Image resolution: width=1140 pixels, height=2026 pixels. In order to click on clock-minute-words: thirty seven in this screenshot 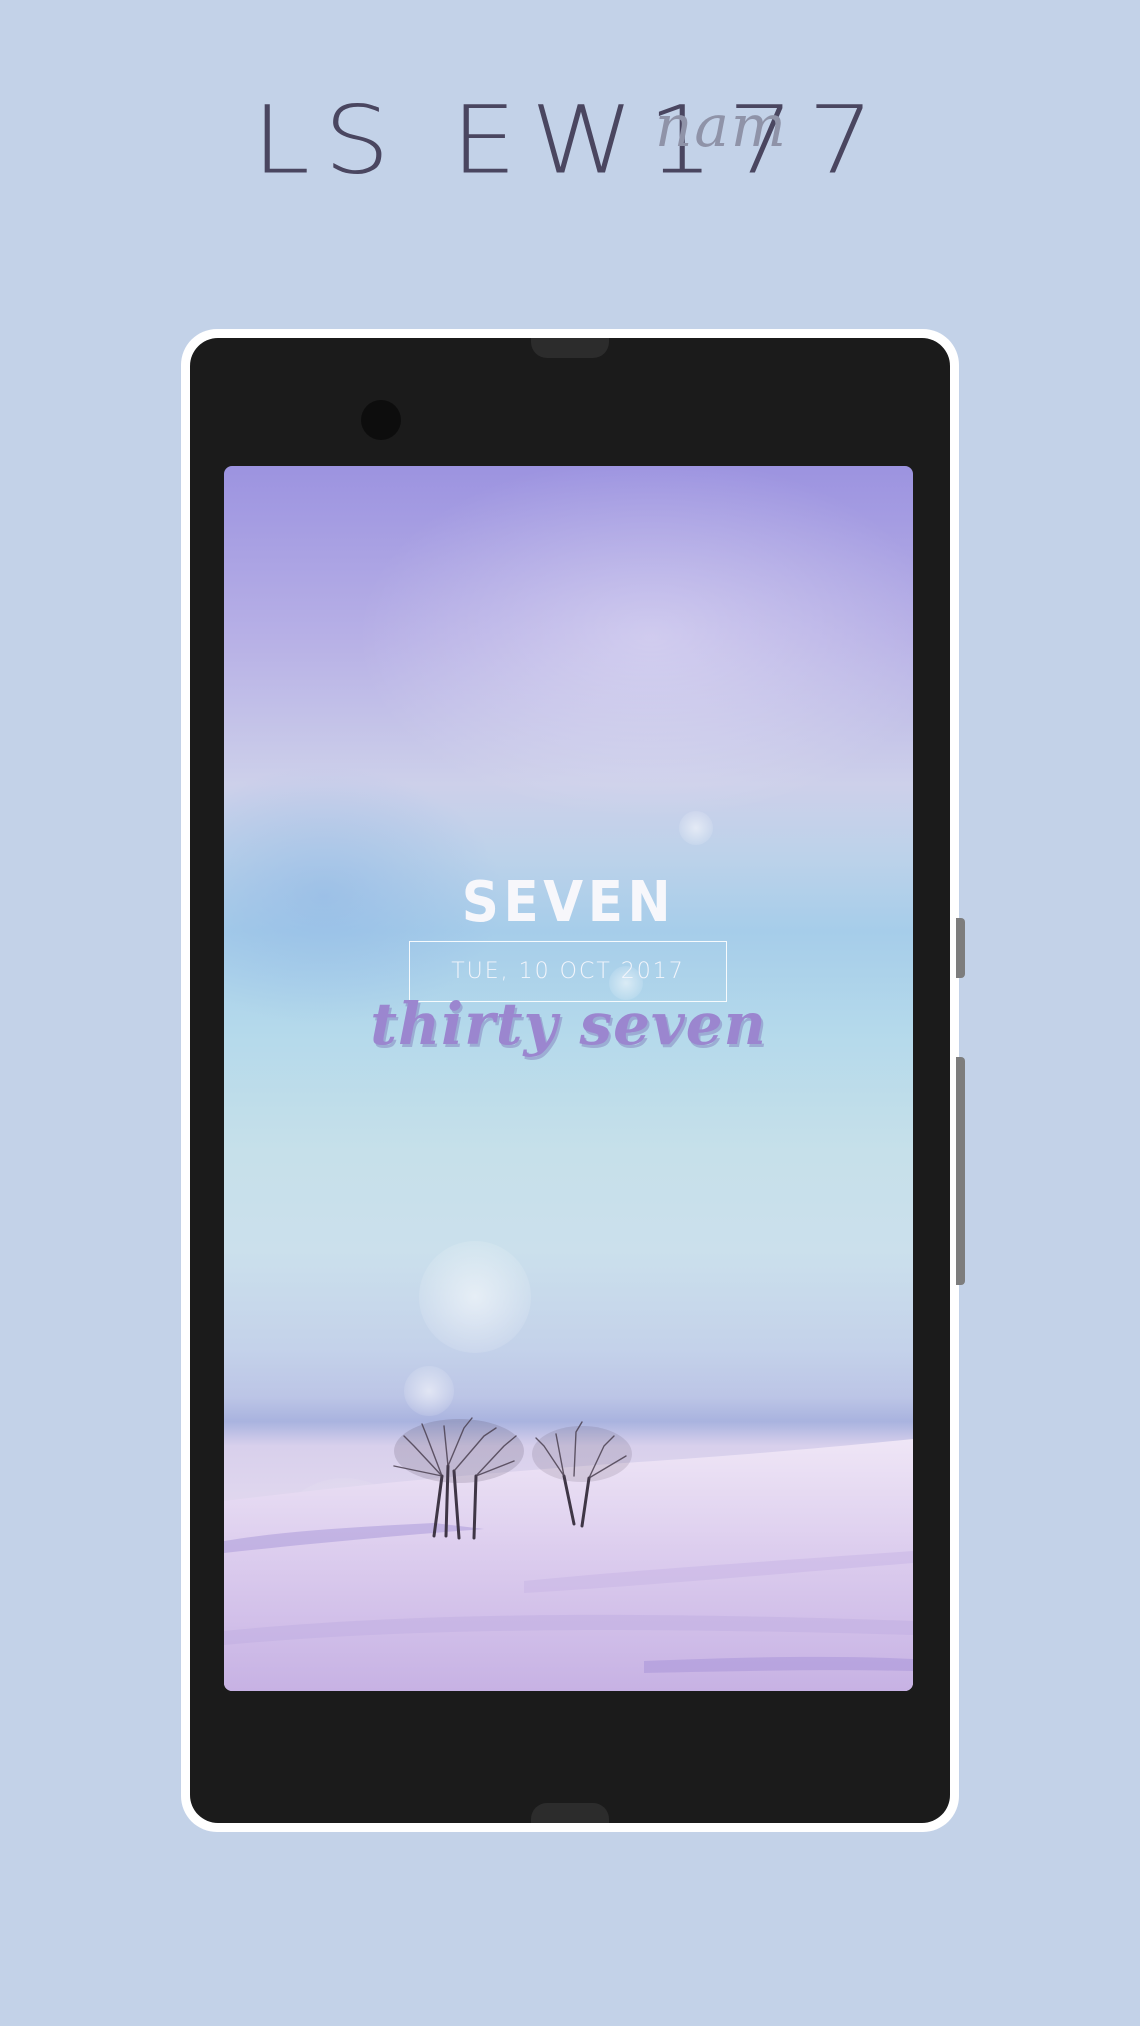, I will do `click(568, 1024)`.